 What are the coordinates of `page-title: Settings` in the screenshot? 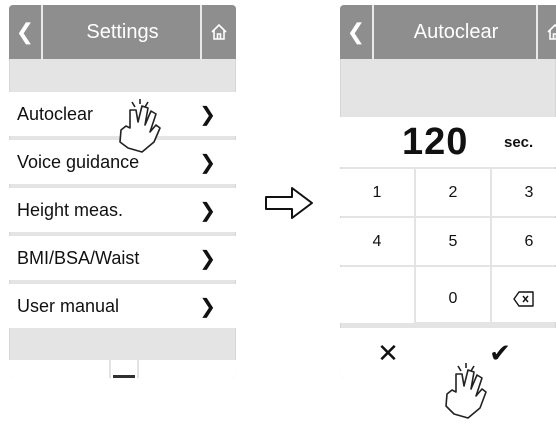 It's located at (122, 31).